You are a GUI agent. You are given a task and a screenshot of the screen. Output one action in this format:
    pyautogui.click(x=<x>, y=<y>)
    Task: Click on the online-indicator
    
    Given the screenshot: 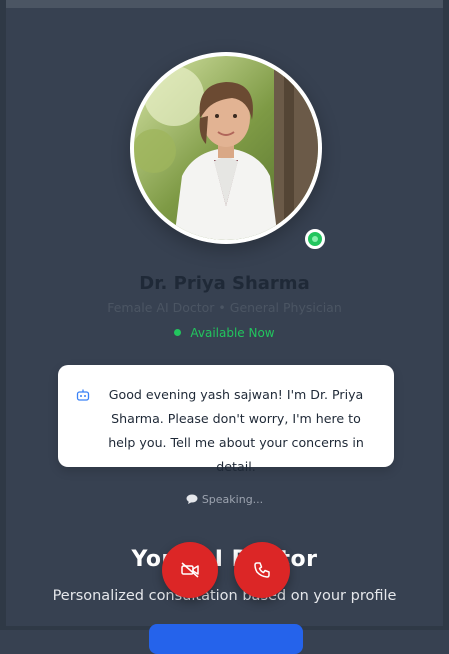 What is the action you would take?
    pyautogui.click(x=315, y=239)
    